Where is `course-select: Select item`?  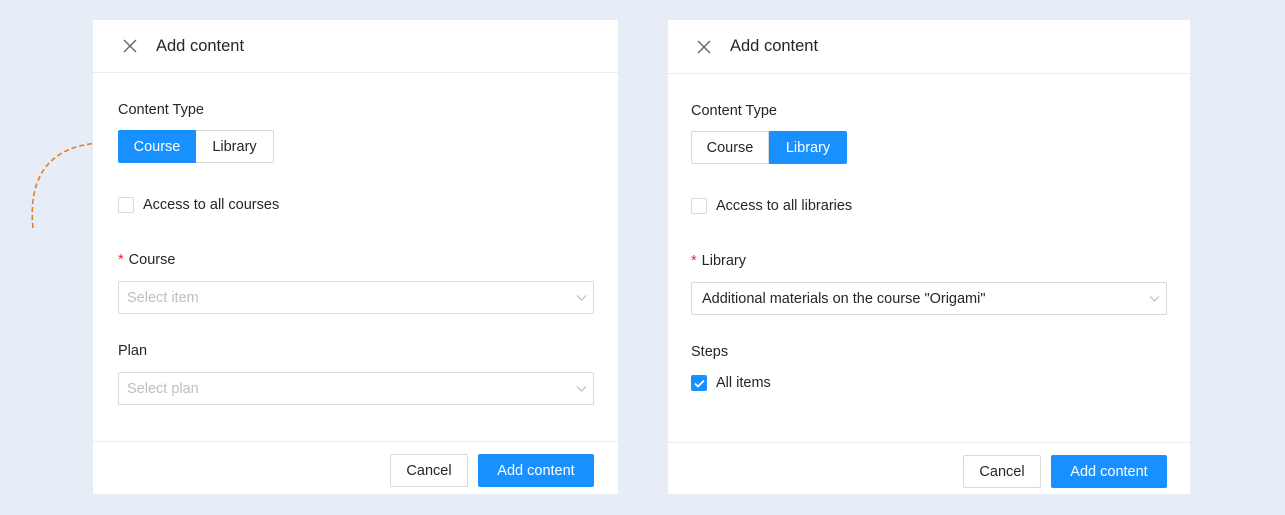 course-select: Select item is located at coordinates (356, 297).